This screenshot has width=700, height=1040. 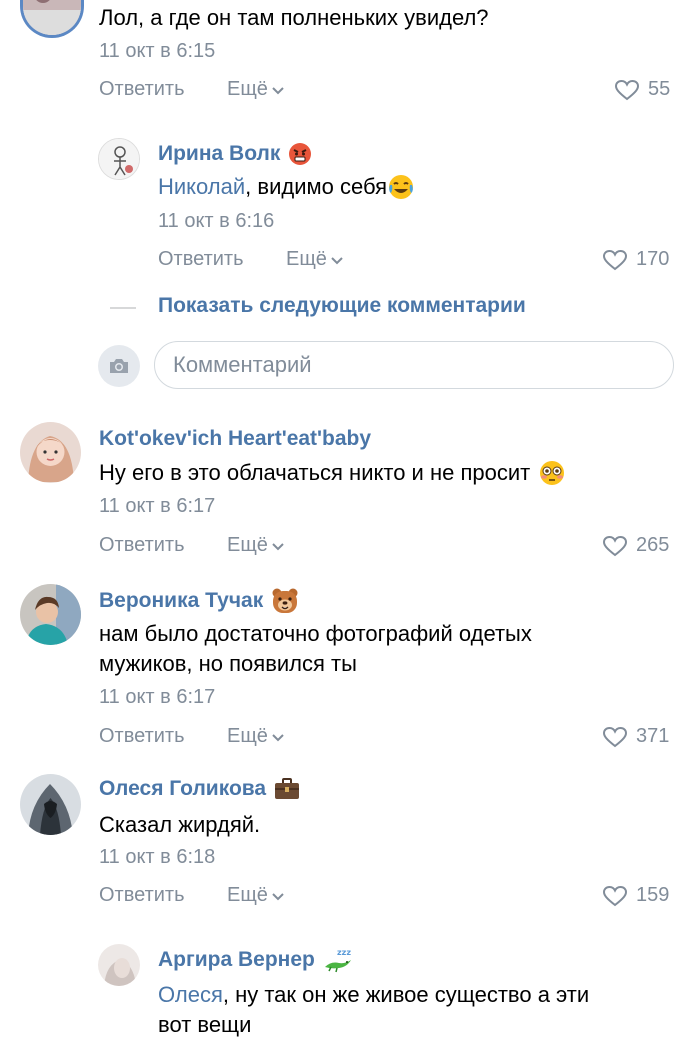 I want to click on comment-text: Лол, а где он там полненьких увидел?, so click(x=294, y=17).